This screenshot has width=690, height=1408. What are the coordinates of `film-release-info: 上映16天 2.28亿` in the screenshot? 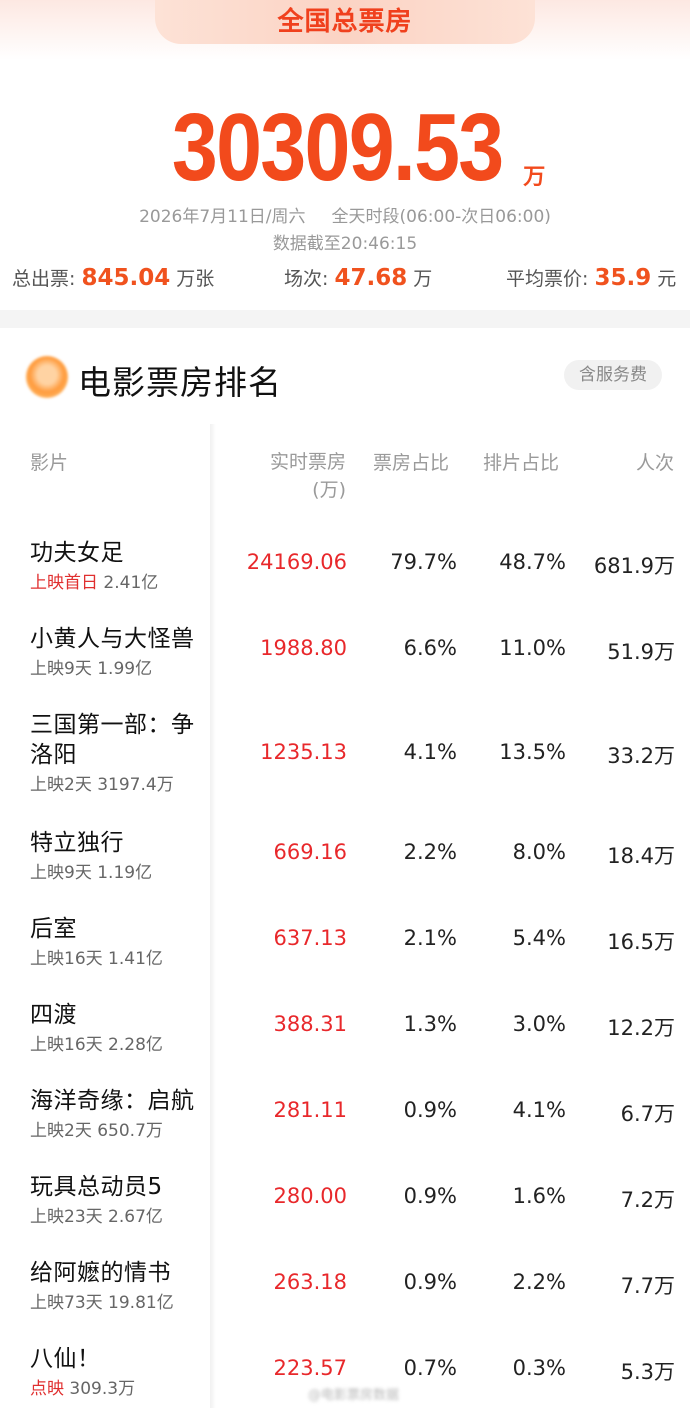 It's located at (96, 1042).